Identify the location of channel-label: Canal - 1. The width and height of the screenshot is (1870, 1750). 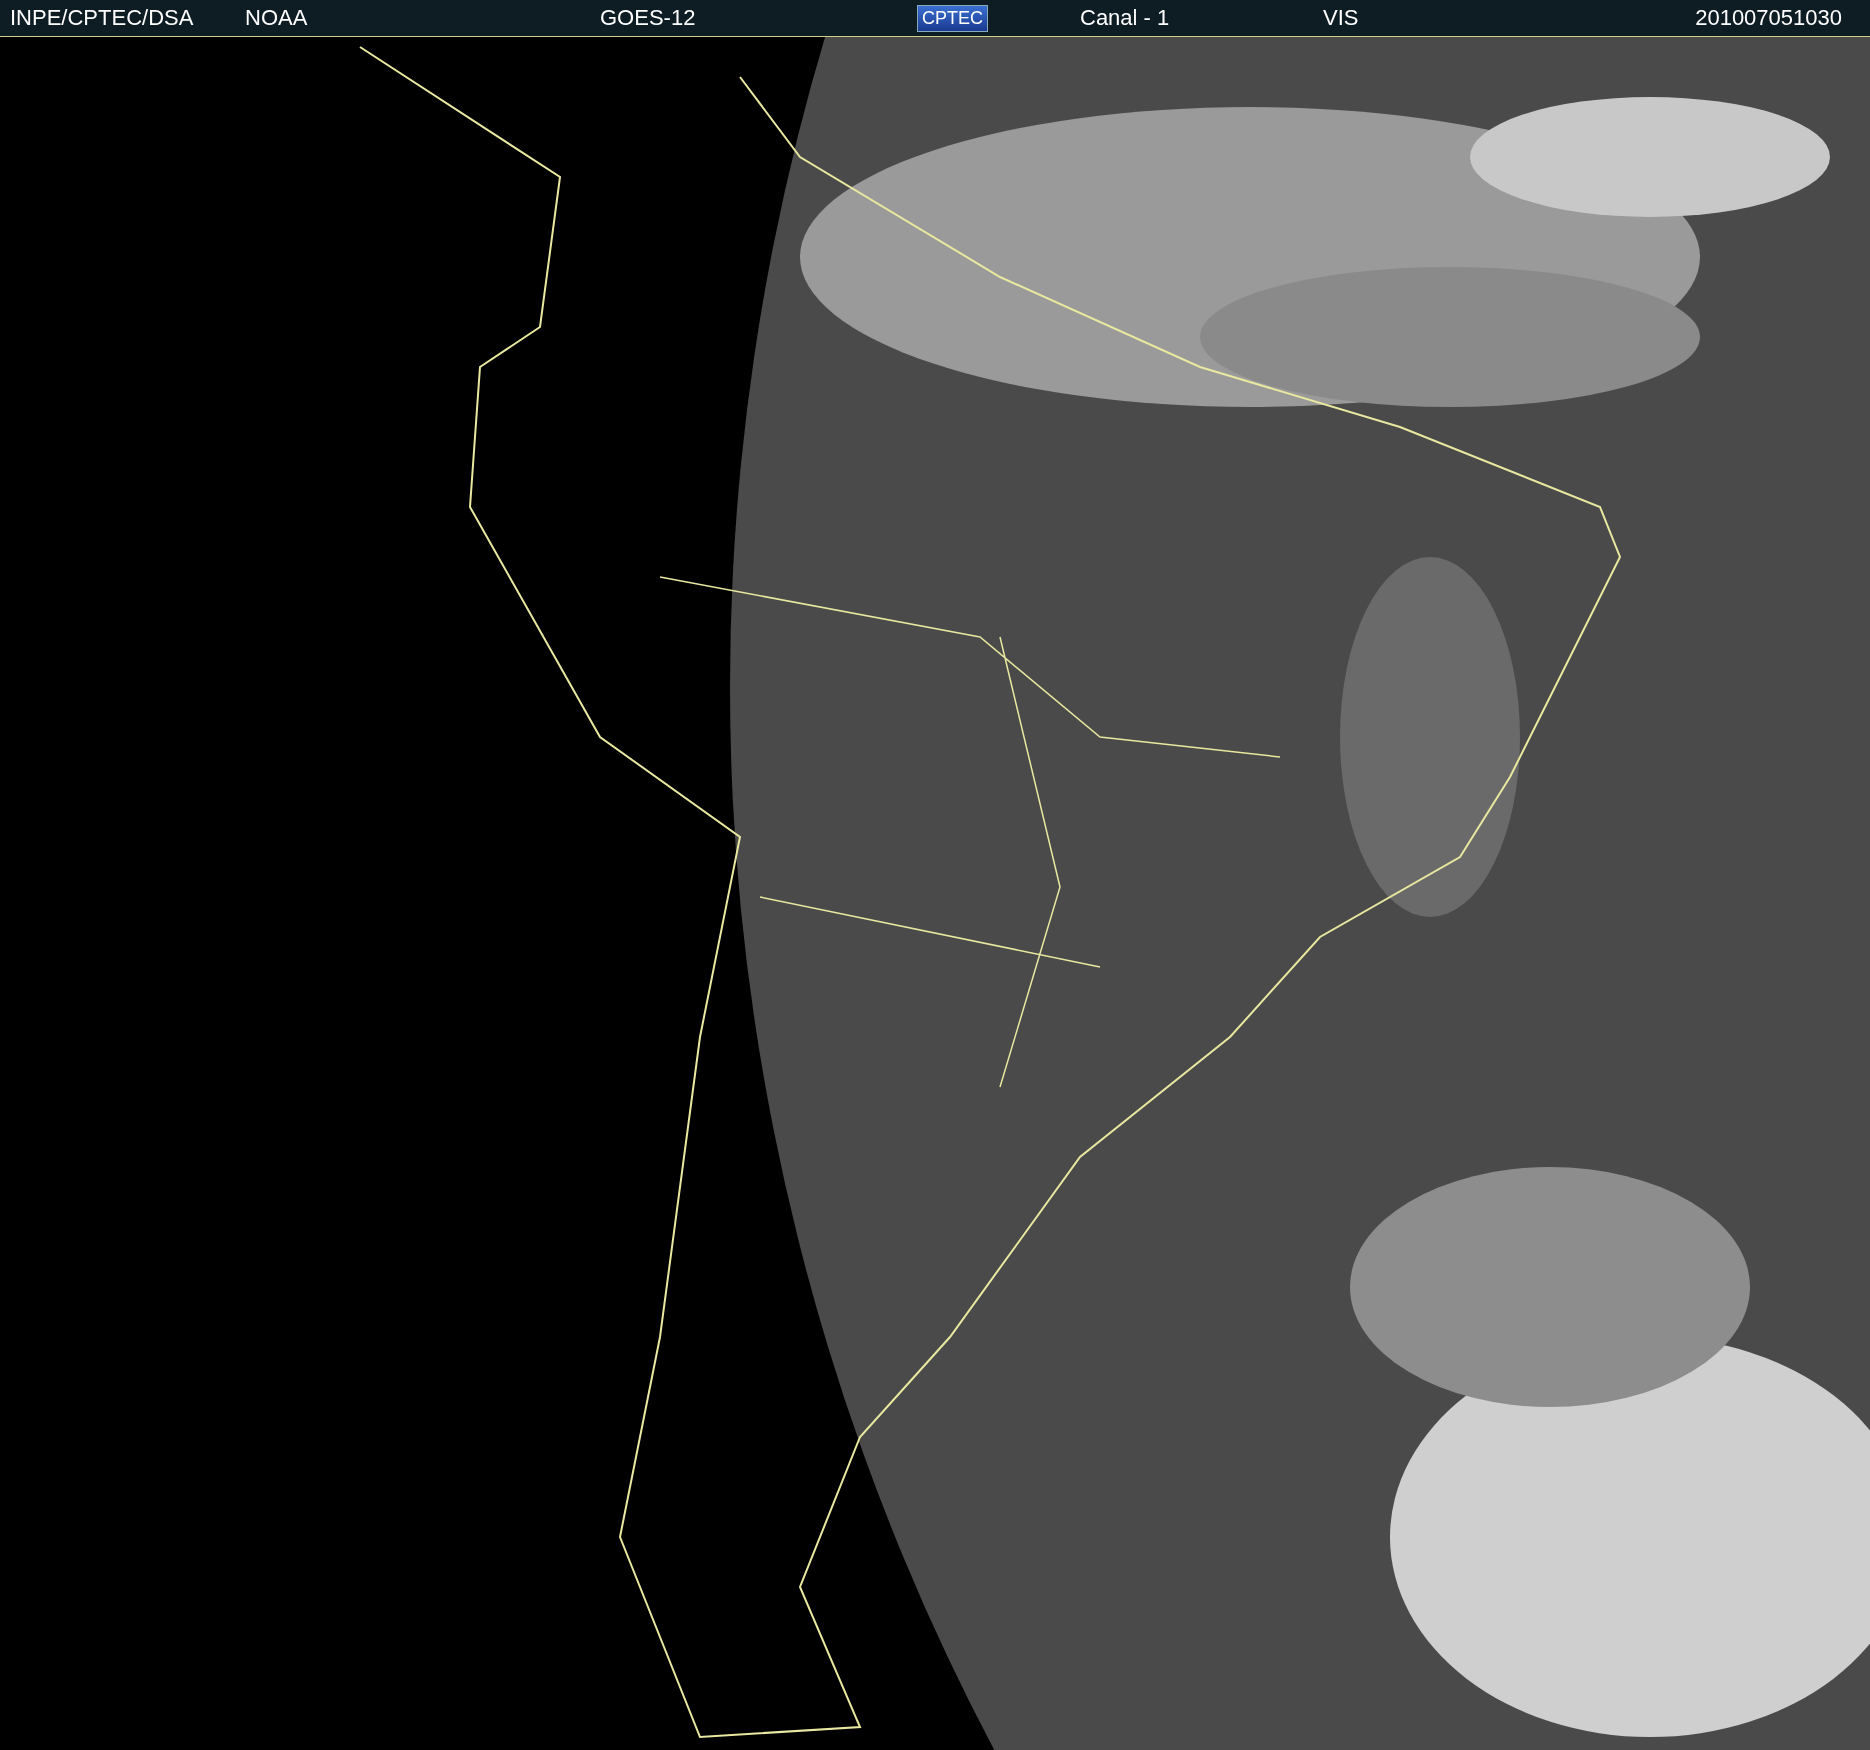
(1125, 18).